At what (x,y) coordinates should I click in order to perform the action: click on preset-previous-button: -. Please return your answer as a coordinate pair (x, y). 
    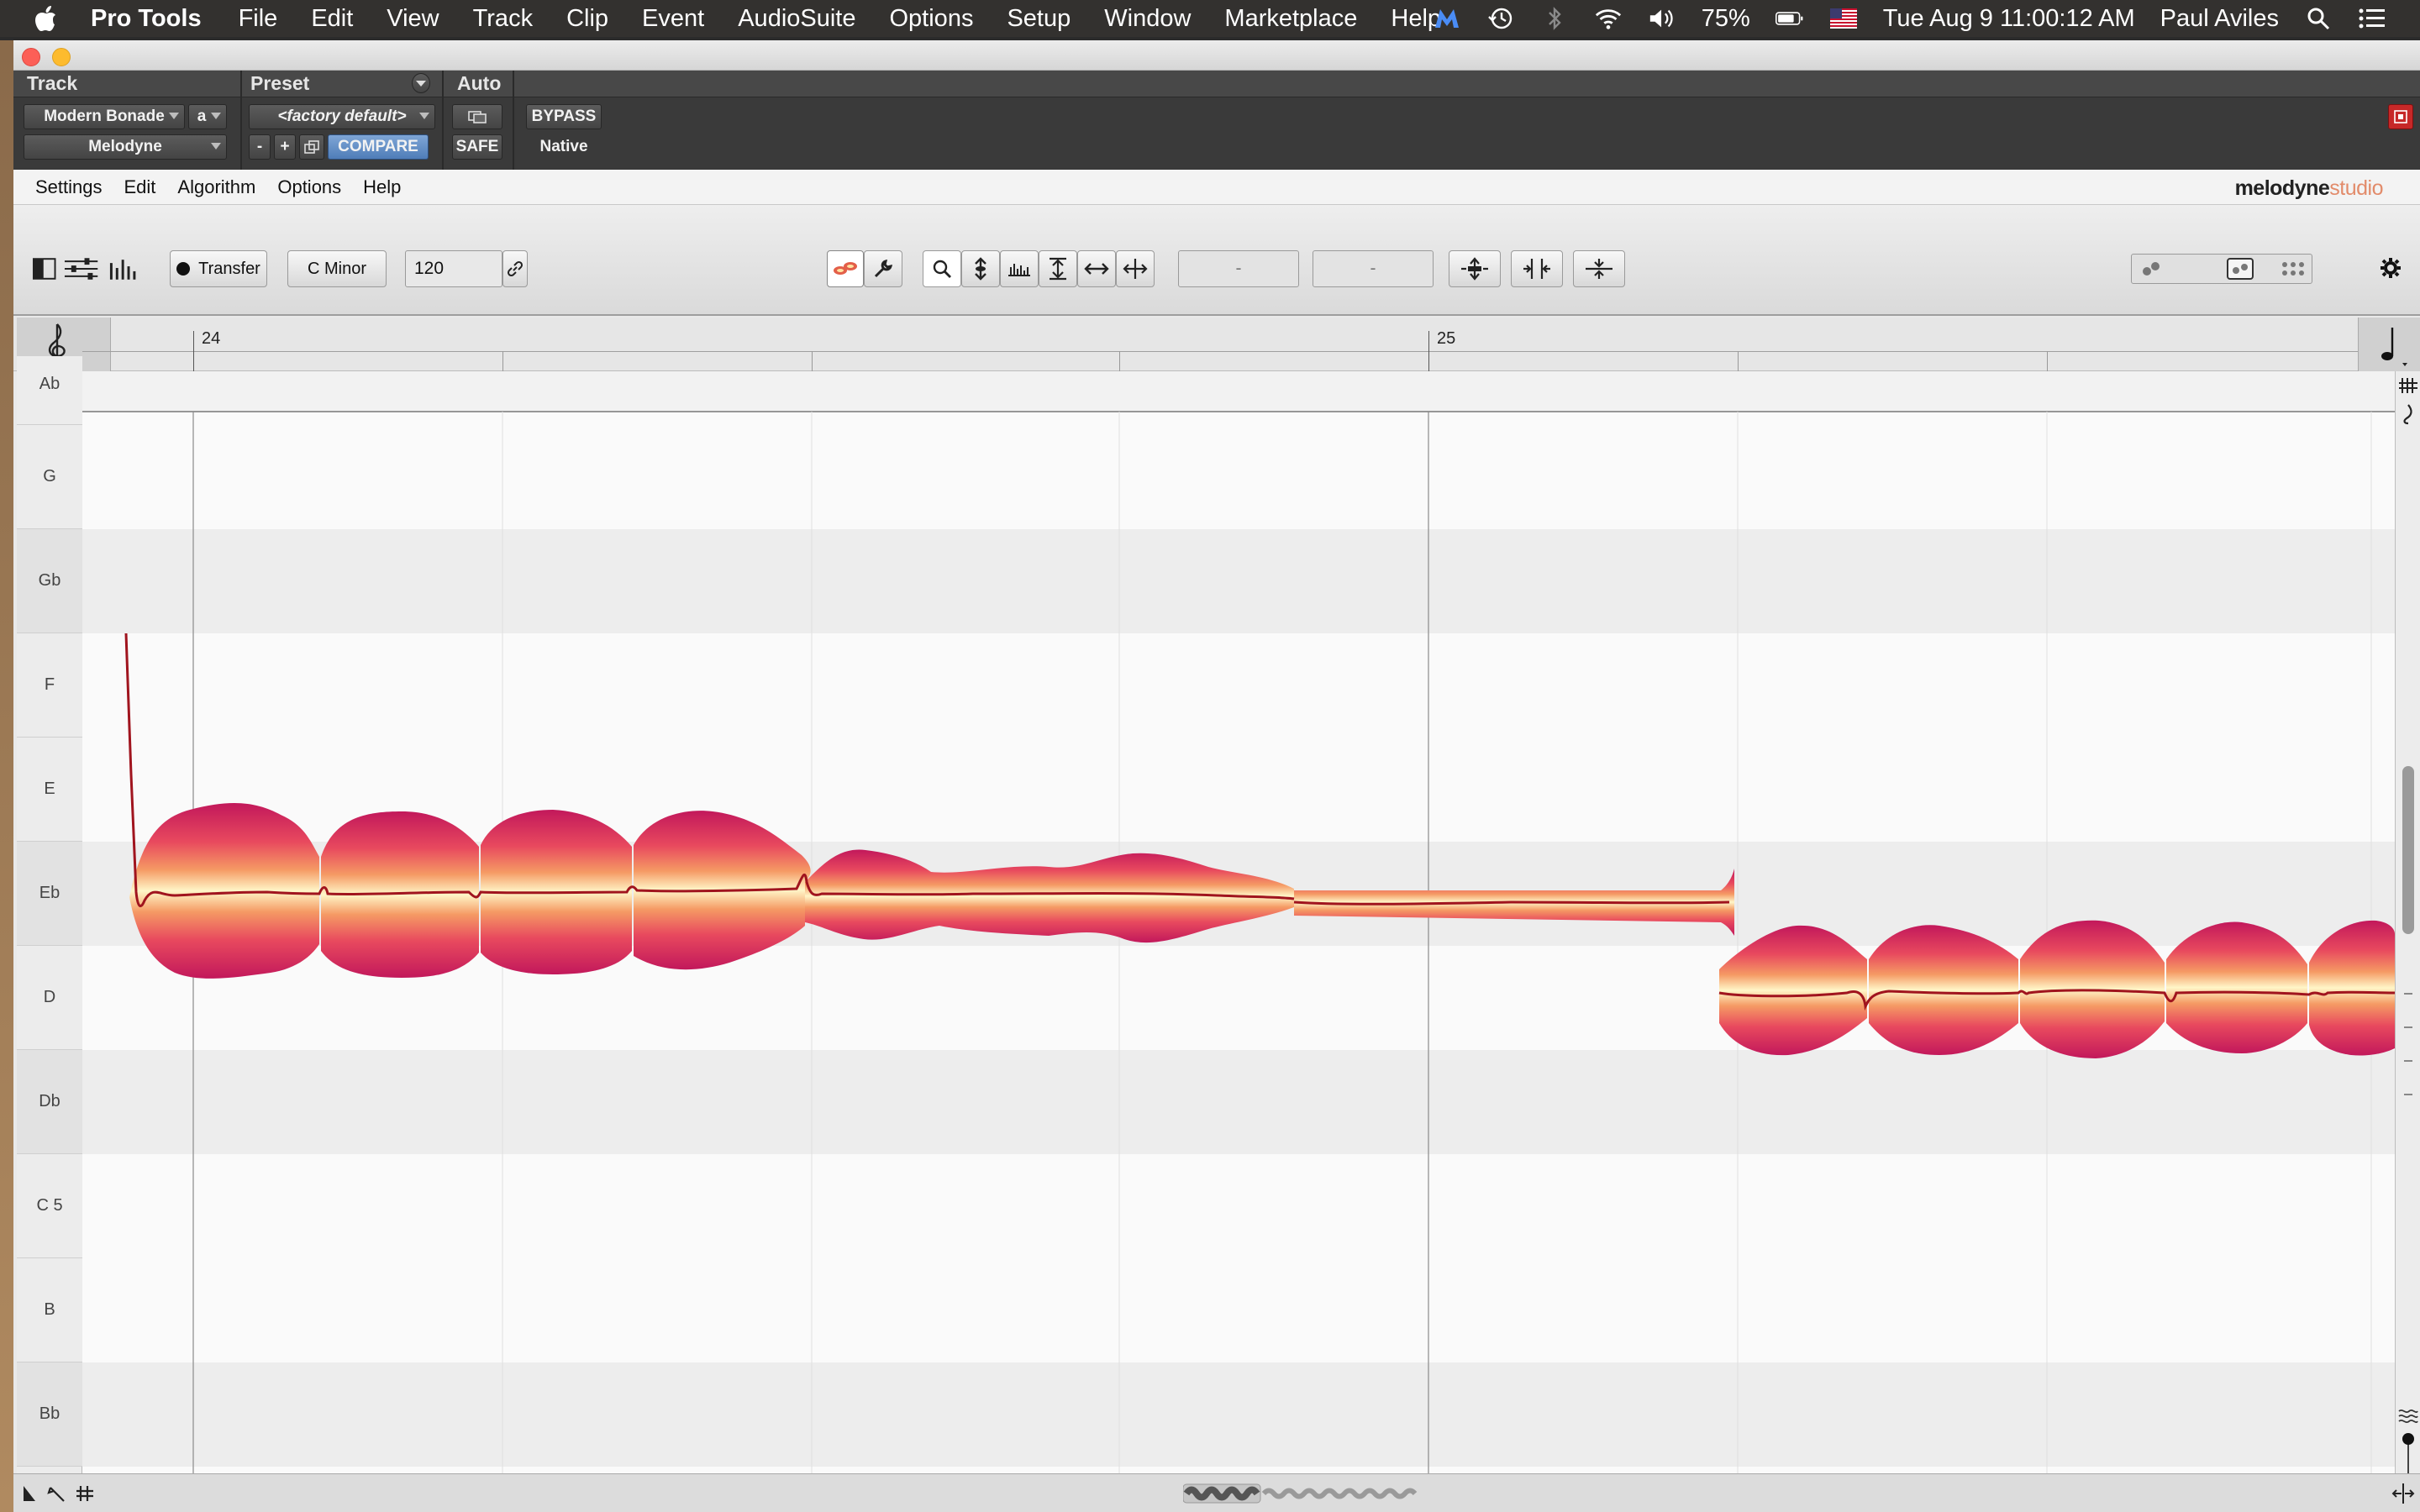
    Looking at the image, I should click on (260, 147).